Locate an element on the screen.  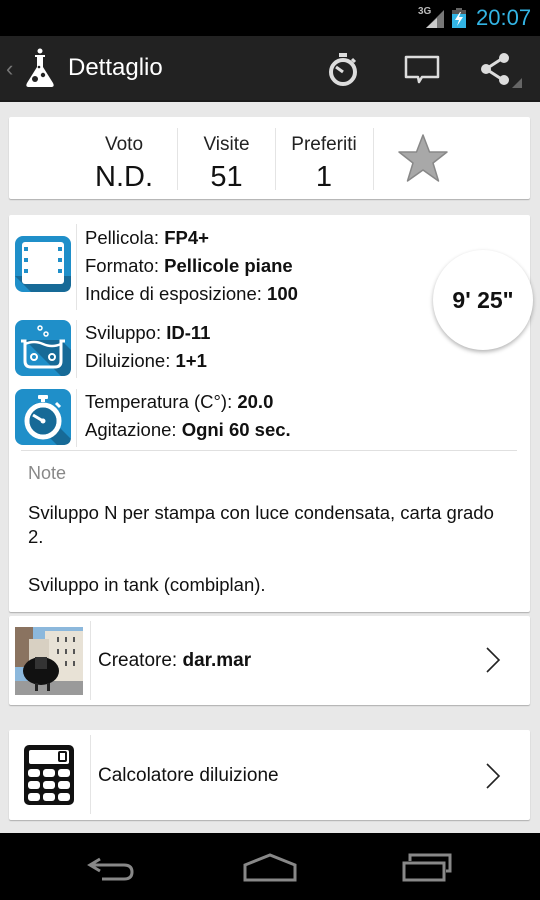
stats-card: Voto N.D. Visite 51 Preferiti 1 is located at coordinates (269, 158).